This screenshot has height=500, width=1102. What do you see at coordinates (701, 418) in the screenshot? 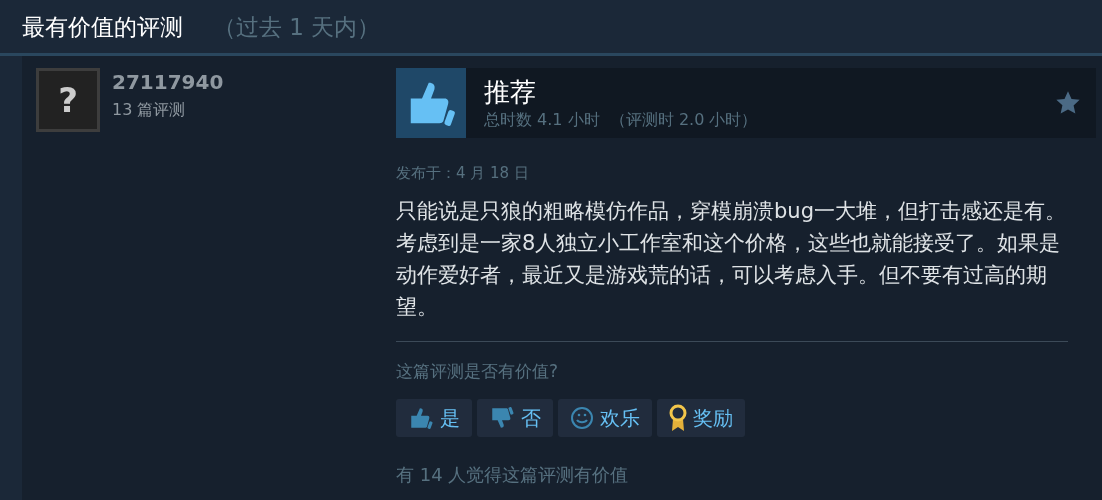
I see `award-button: 奖励` at bounding box center [701, 418].